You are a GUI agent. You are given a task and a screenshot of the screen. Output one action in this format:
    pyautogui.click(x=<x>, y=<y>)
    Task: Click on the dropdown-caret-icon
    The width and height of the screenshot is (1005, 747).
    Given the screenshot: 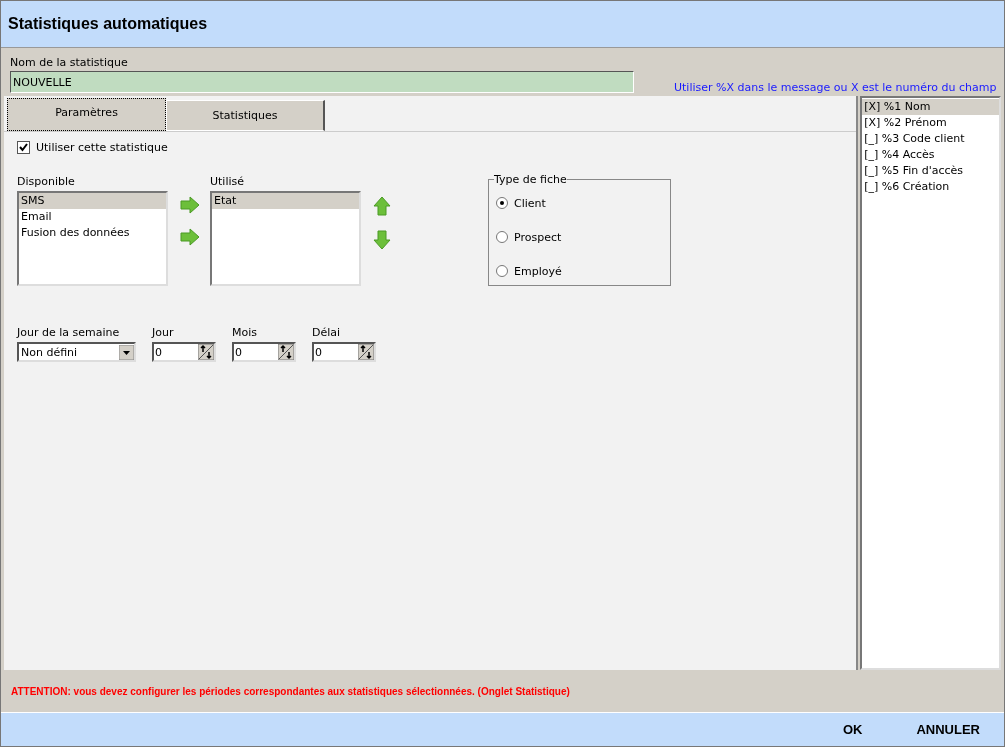 What is the action you would take?
    pyautogui.click(x=126, y=352)
    